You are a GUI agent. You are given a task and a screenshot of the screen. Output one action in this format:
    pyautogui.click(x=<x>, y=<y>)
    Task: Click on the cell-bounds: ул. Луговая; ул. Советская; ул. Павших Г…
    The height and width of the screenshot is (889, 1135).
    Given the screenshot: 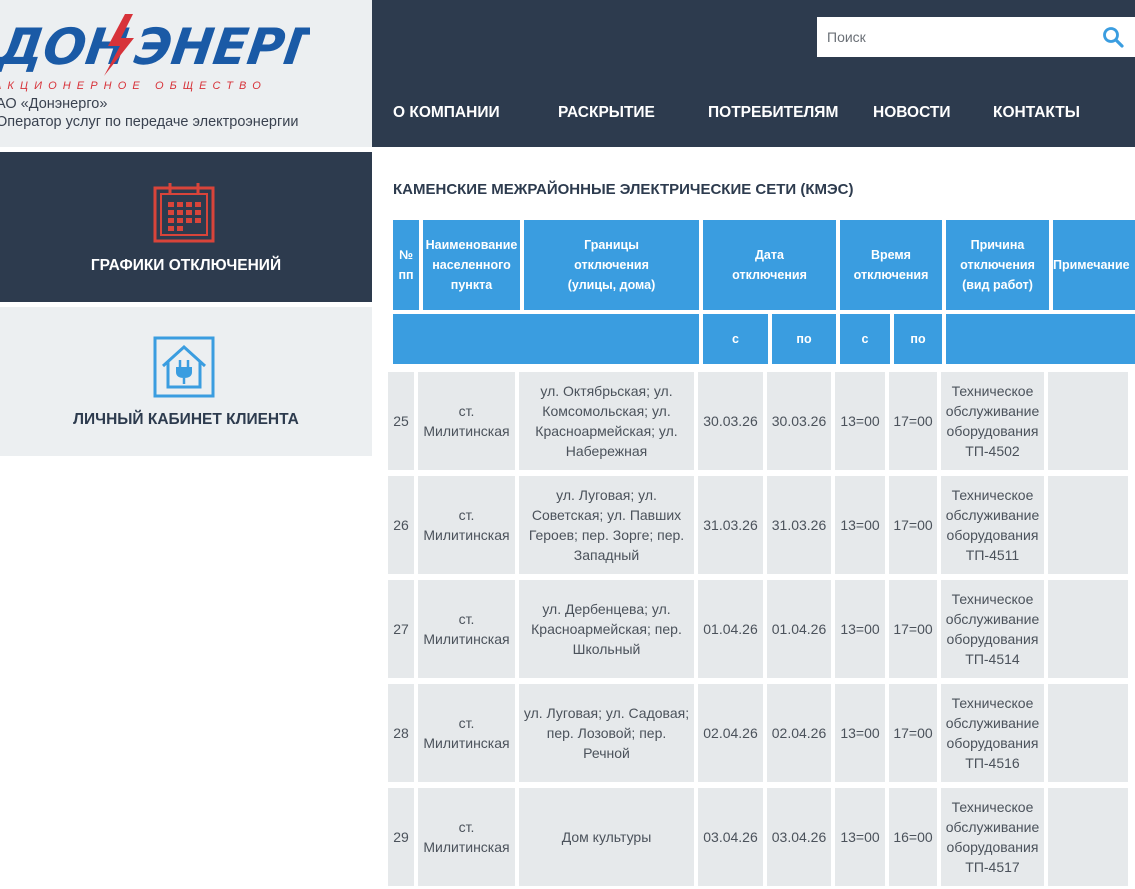 What is the action you would take?
    pyautogui.click(x=606, y=525)
    